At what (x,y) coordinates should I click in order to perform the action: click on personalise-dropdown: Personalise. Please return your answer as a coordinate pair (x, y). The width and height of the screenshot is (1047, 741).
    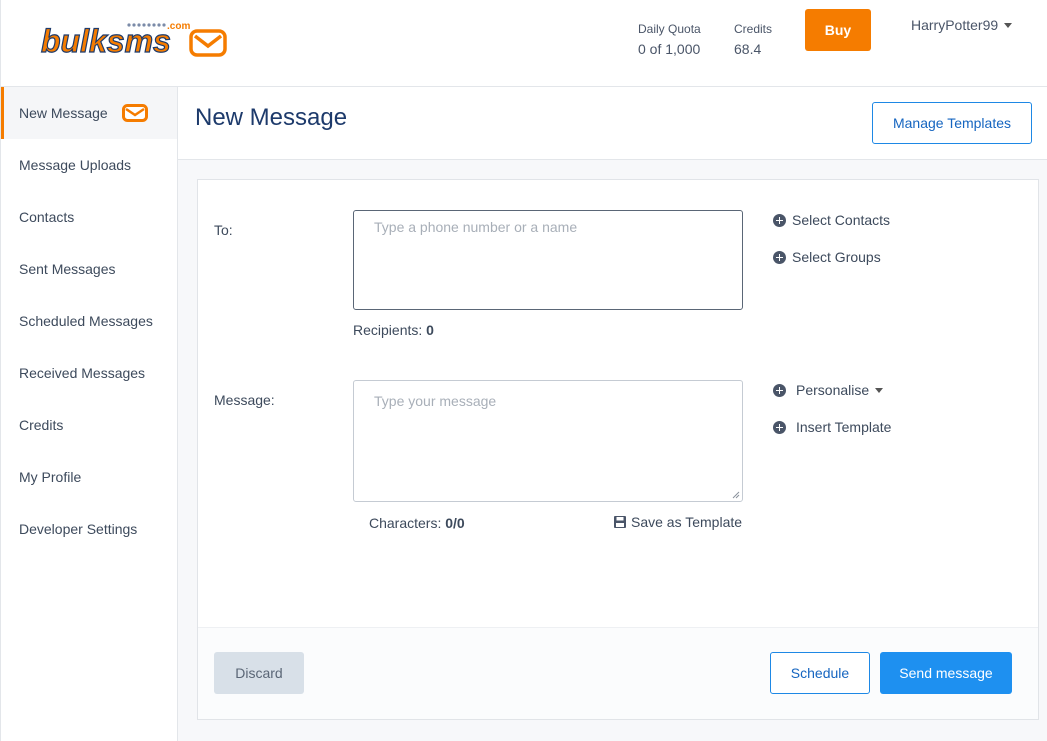
    Looking at the image, I should click on (828, 390).